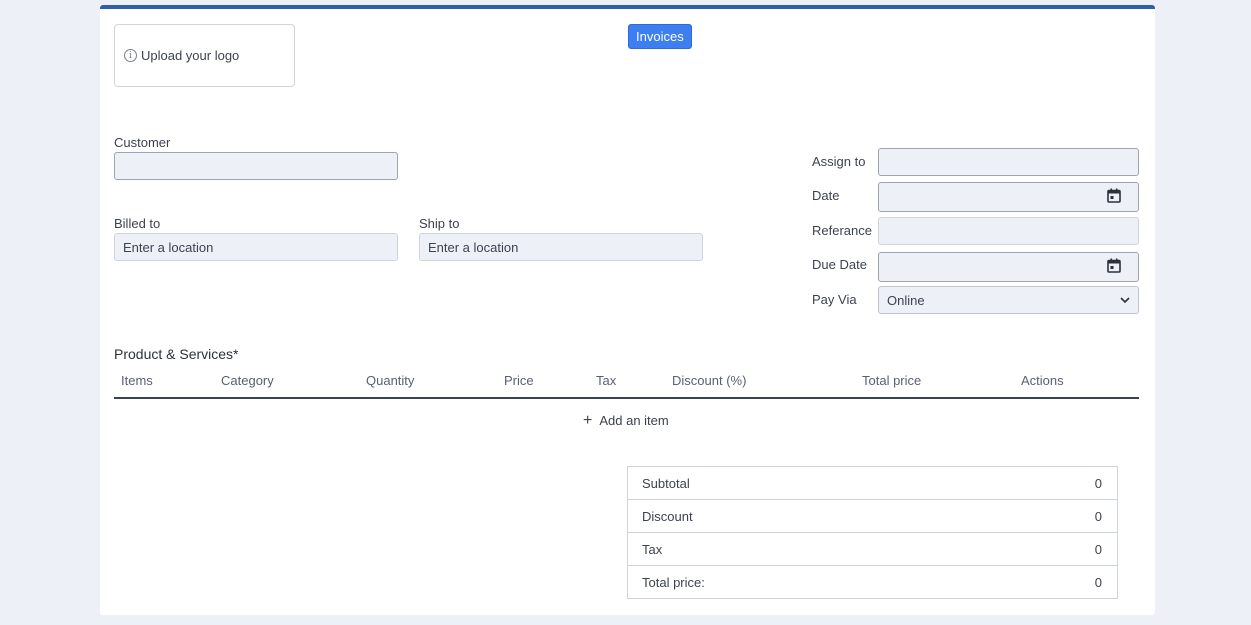  What do you see at coordinates (1125, 300) in the screenshot?
I see `chevron-down-icon` at bounding box center [1125, 300].